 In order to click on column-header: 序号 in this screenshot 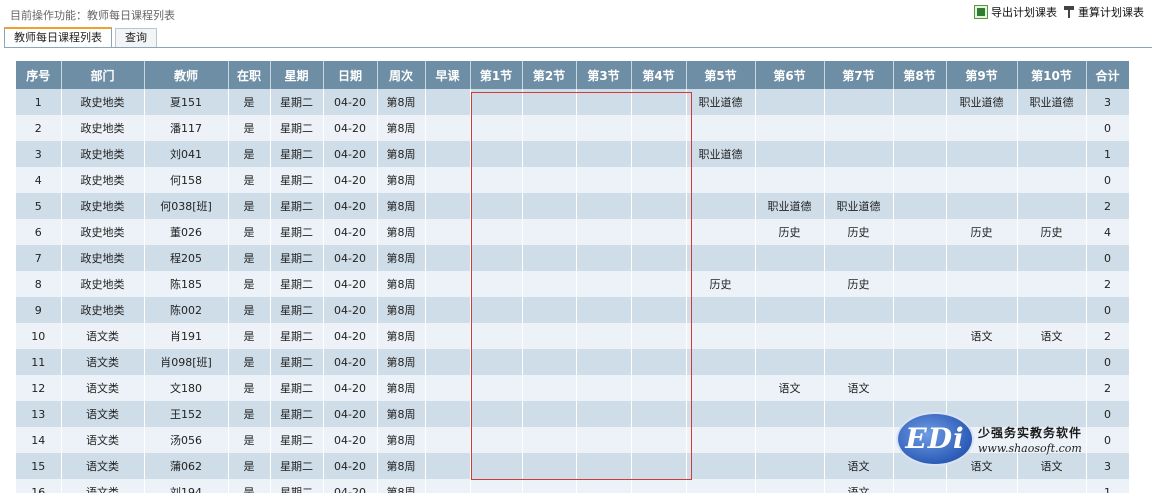, I will do `click(39, 75)`.